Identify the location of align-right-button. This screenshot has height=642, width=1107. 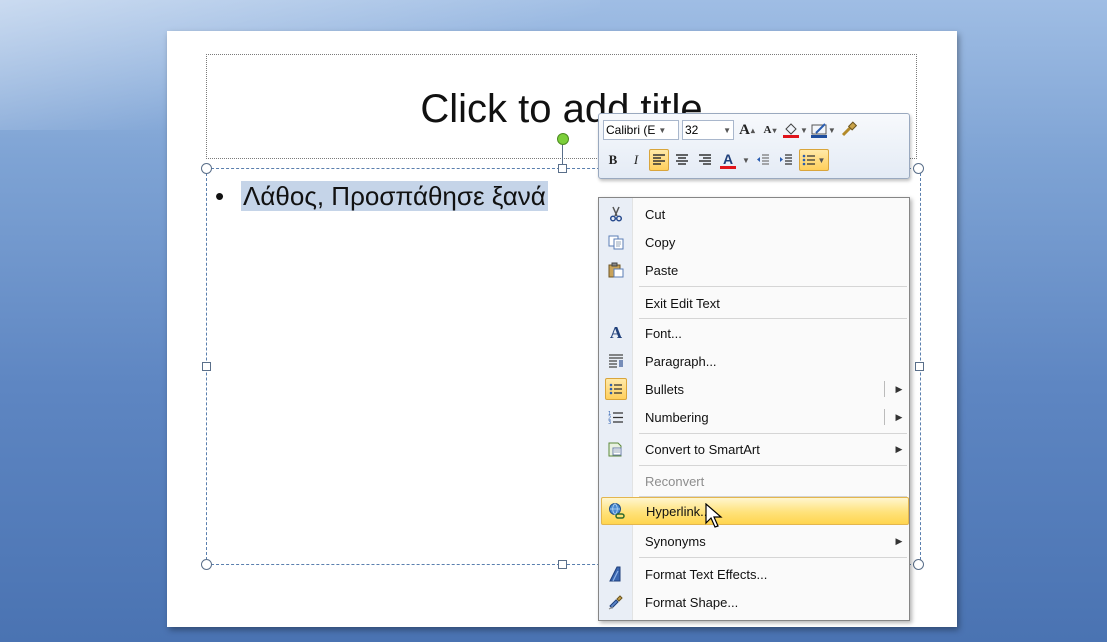
(705, 160).